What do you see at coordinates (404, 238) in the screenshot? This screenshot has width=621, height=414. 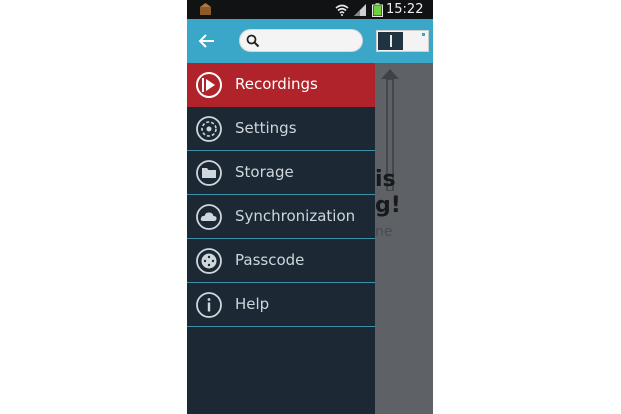 I see `background-content: is g! ne` at bounding box center [404, 238].